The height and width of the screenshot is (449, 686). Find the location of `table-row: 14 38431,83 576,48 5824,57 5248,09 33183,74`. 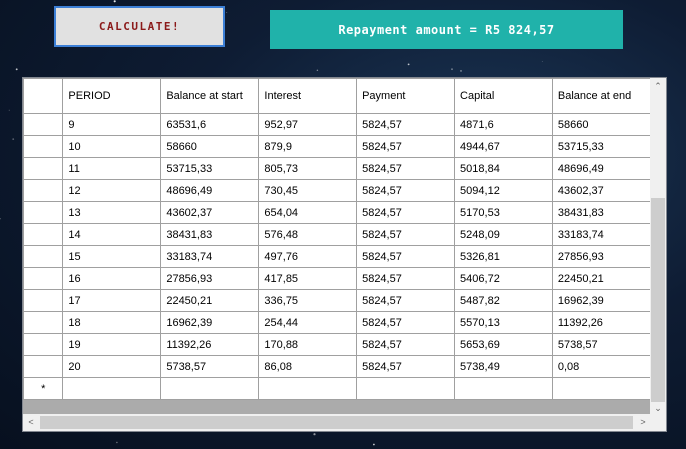

table-row: 14 38431,83 576,48 5824,57 5248,09 33183,74 is located at coordinates (337, 234).